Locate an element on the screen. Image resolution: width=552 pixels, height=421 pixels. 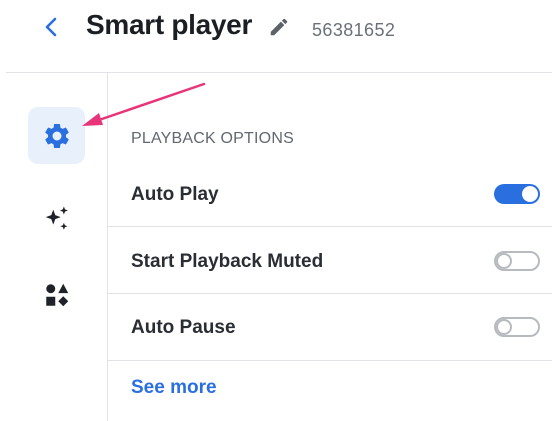
gear-icon is located at coordinates (56, 135).